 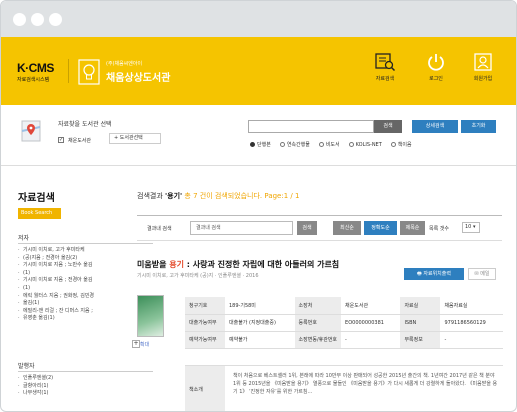 I want to click on radio-serial: 연속간행물, so click(x=294, y=144).